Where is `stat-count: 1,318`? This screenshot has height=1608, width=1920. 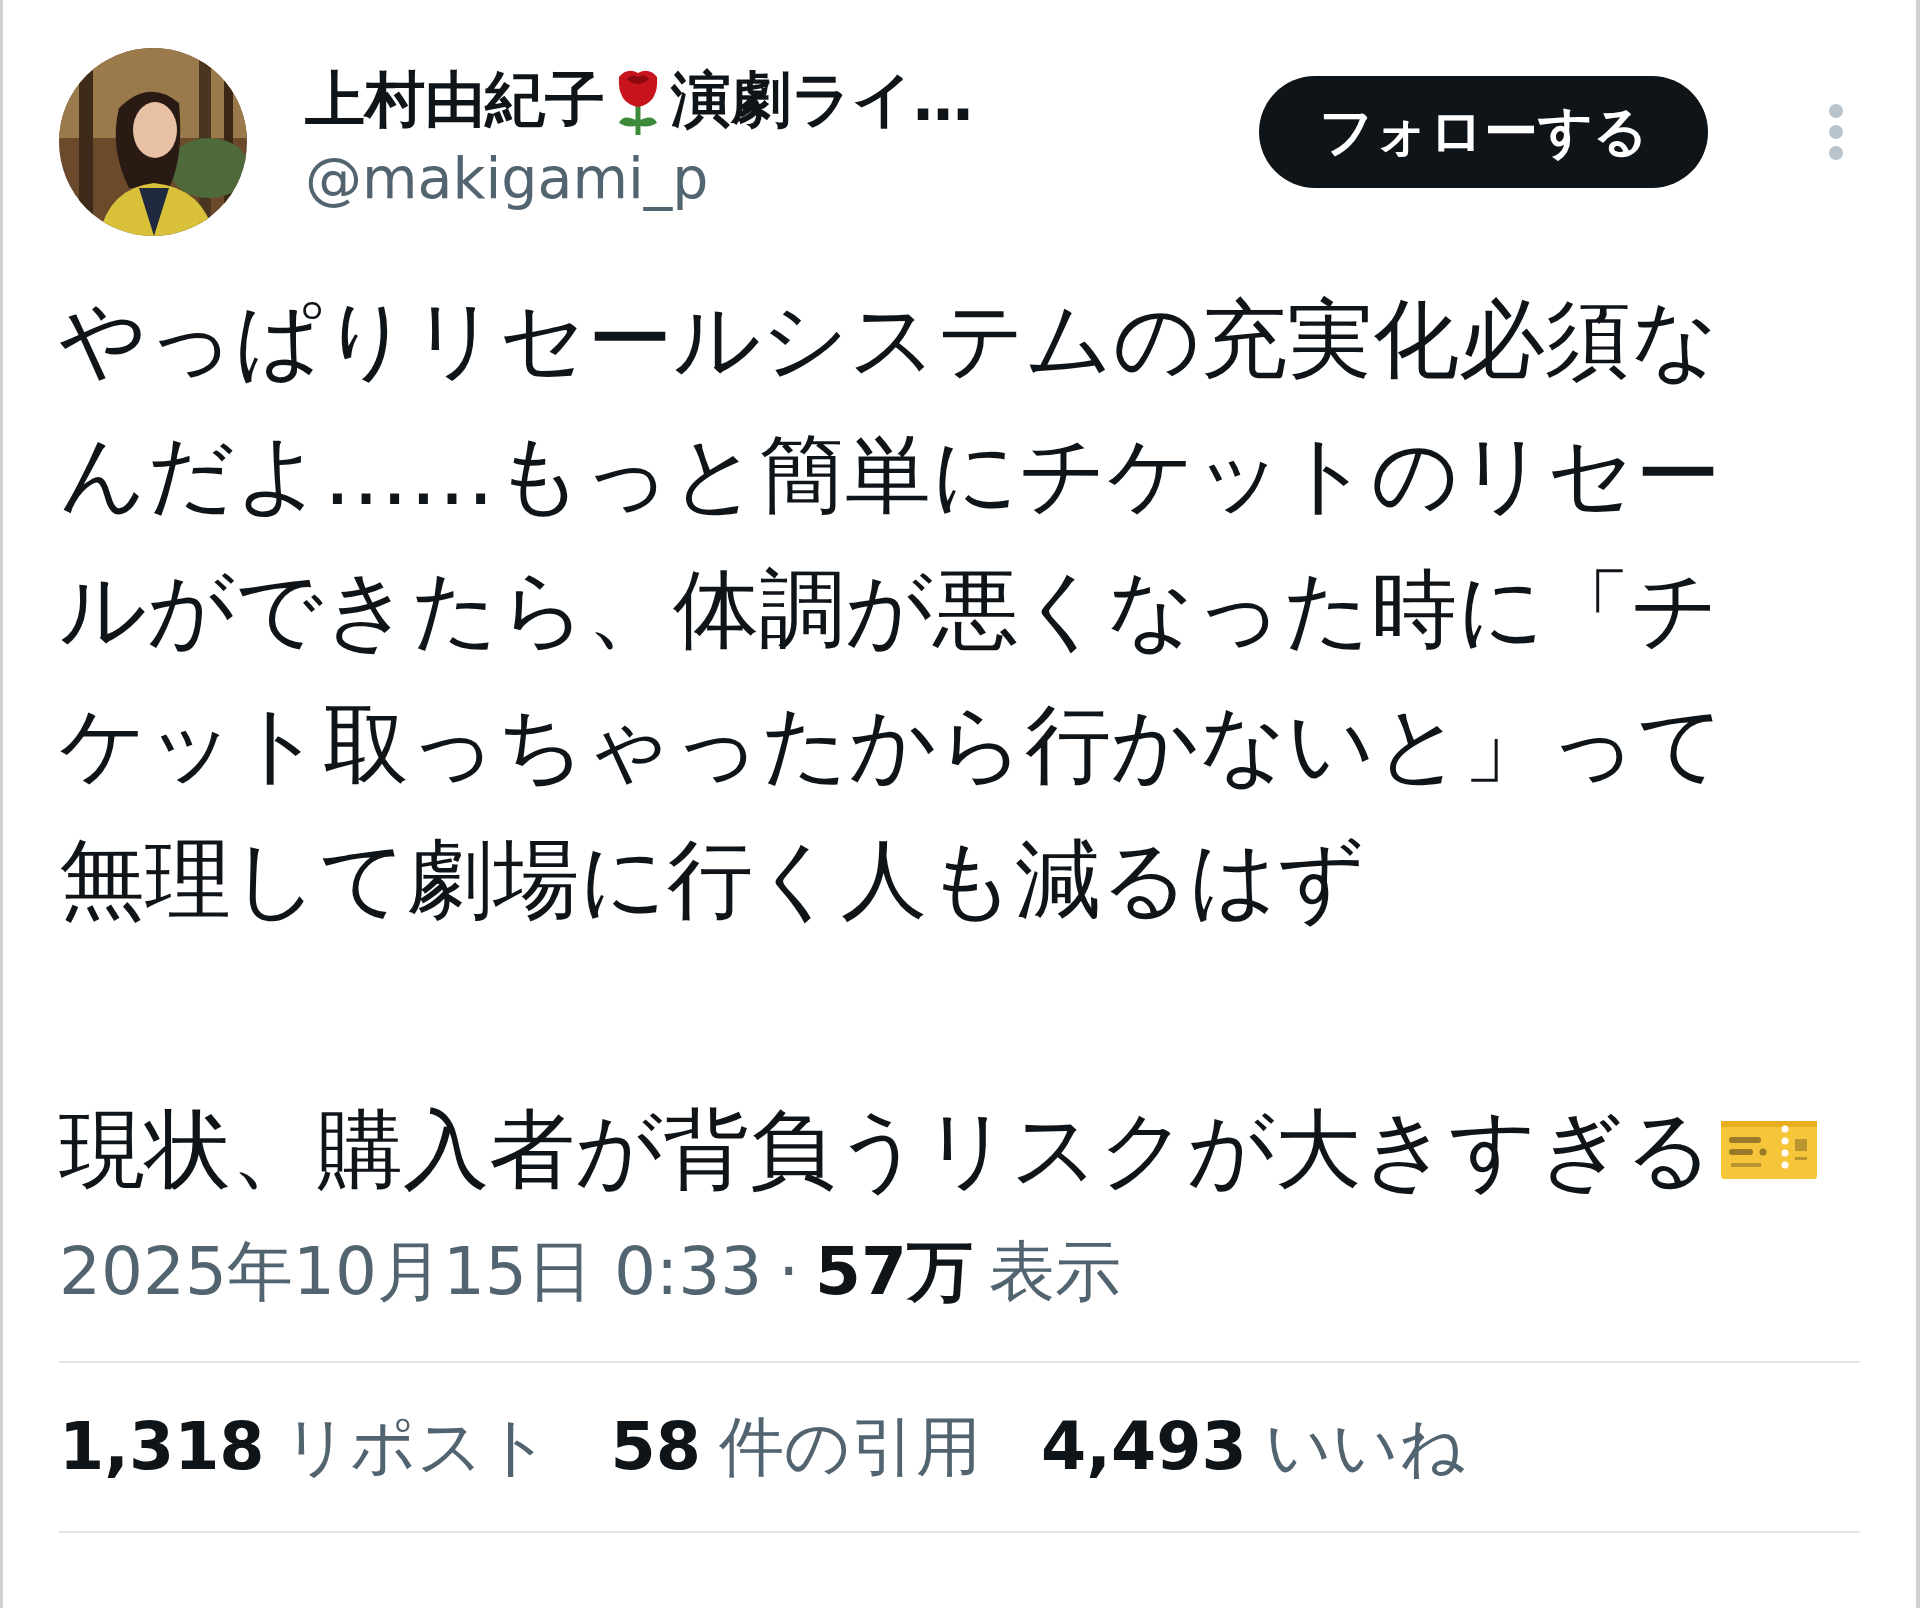 stat-count: 1,318 is located at coordinates (162, 1446).